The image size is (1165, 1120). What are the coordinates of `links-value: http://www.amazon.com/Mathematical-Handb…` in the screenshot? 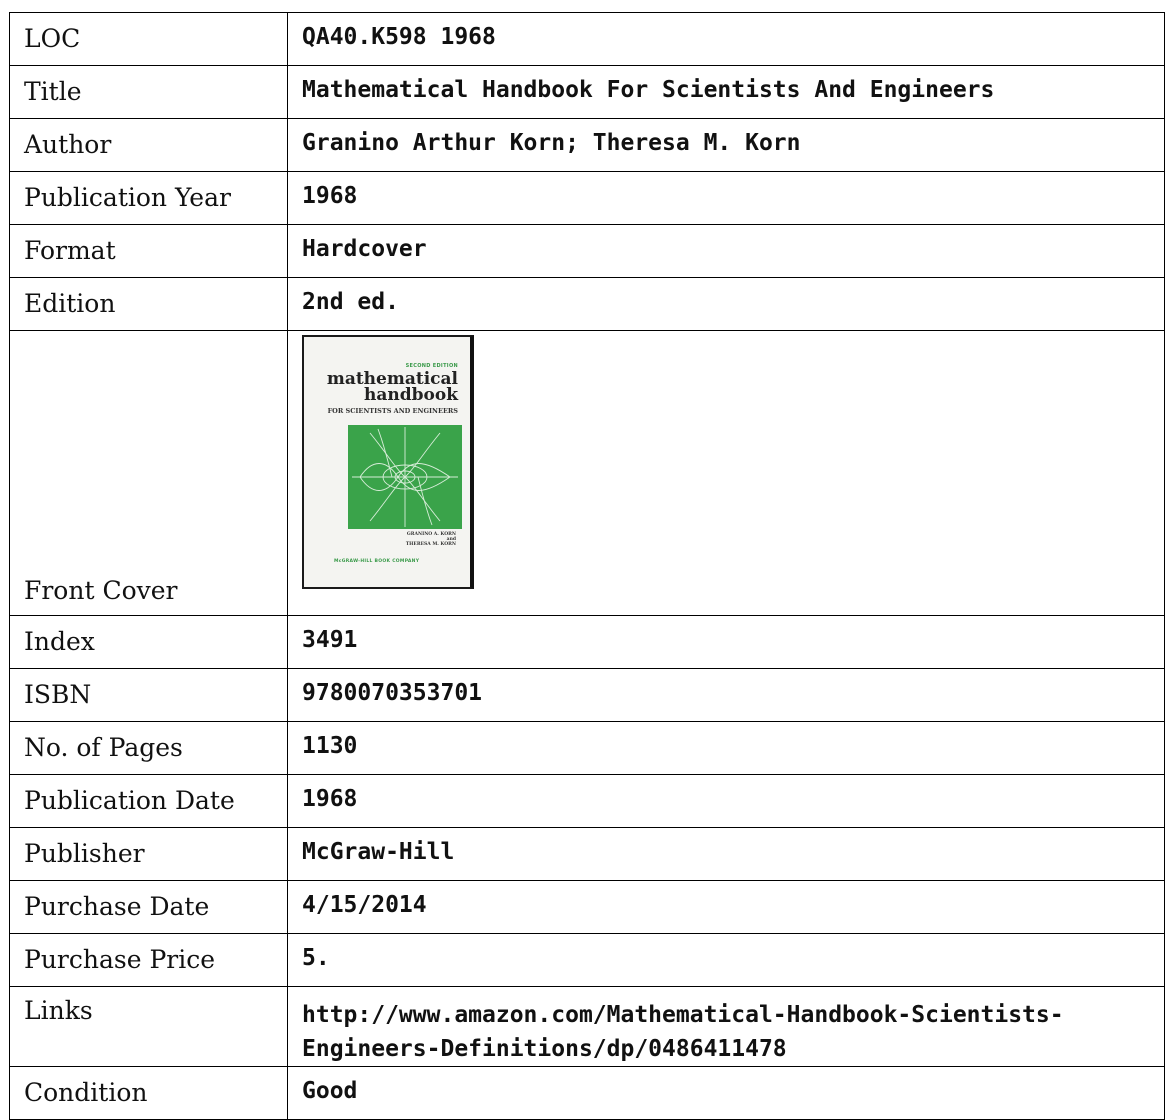 It's located at (726, 1026).